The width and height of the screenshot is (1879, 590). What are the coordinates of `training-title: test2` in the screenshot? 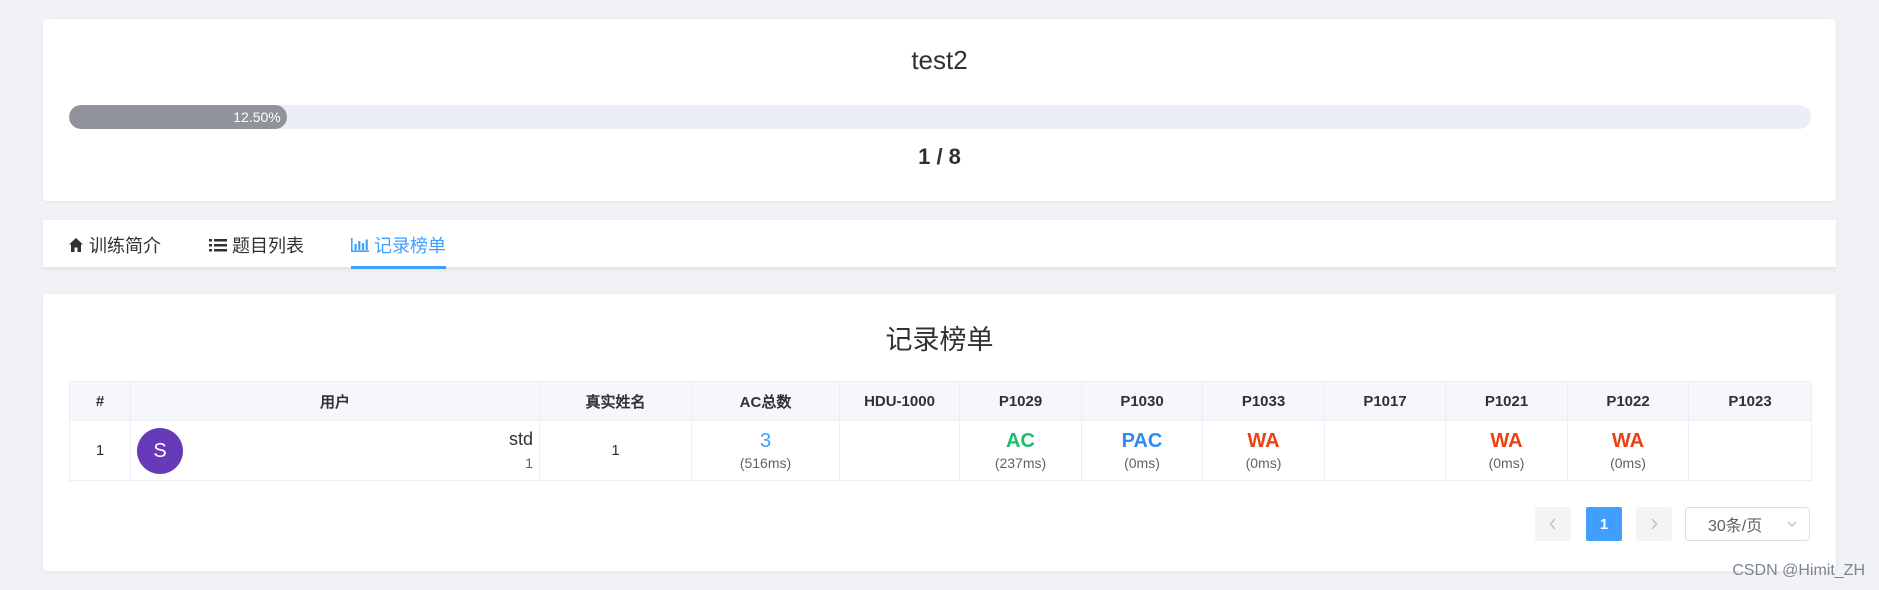 It's located at (939, 60).